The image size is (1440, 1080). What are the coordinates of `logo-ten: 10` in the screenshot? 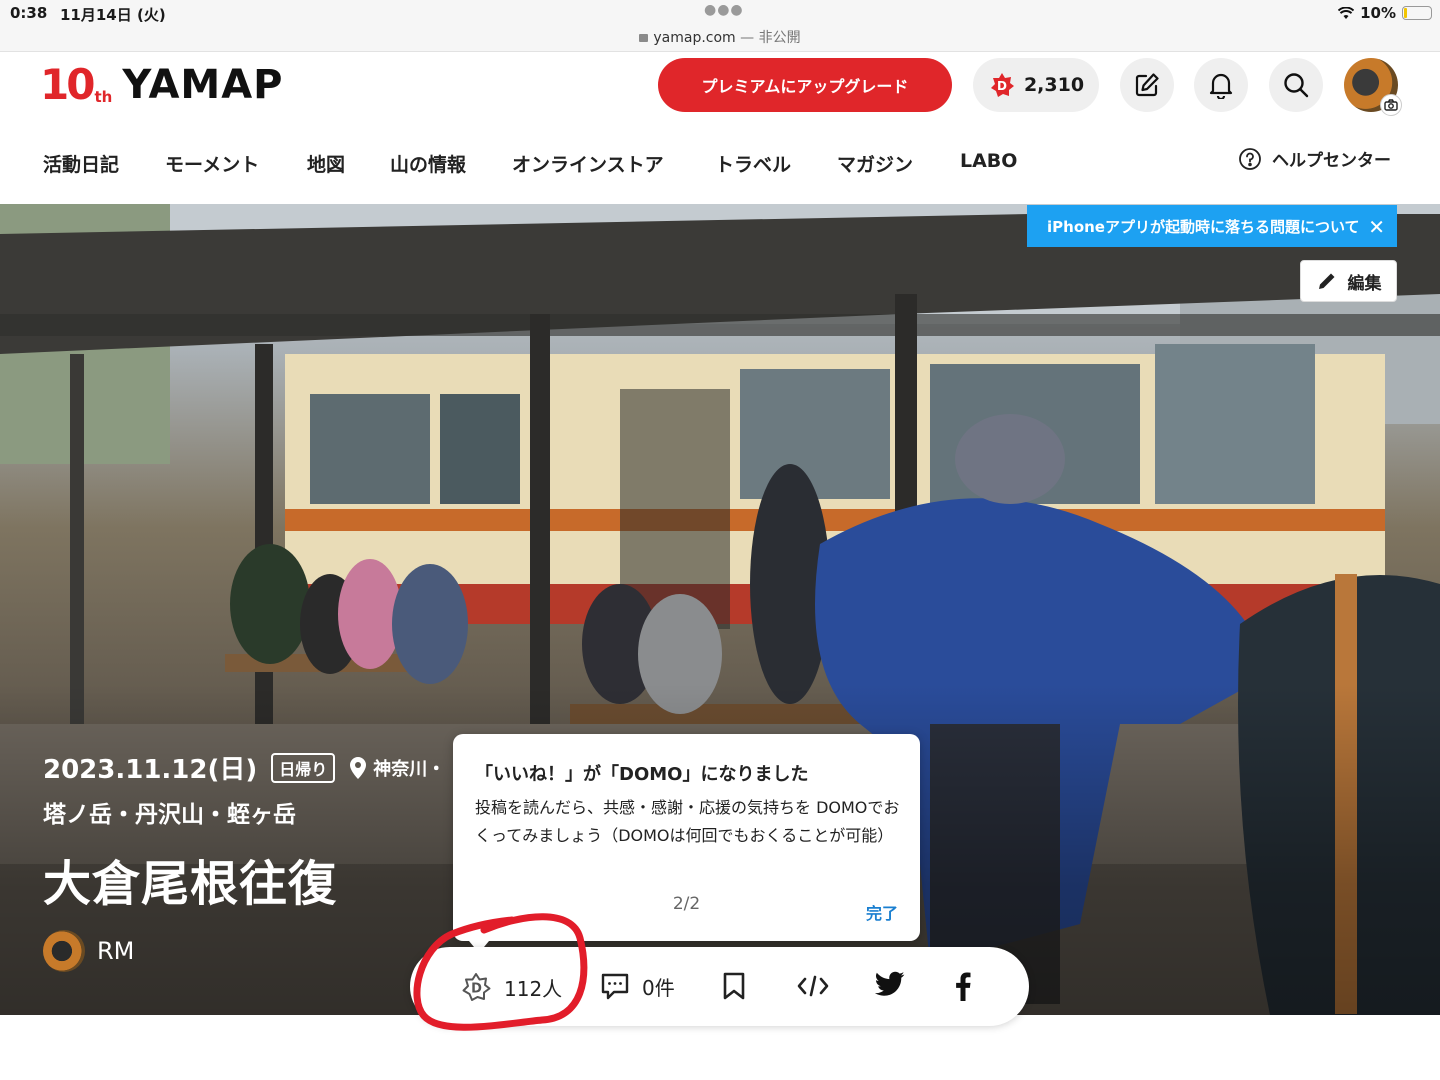 It's located at (67, 84).